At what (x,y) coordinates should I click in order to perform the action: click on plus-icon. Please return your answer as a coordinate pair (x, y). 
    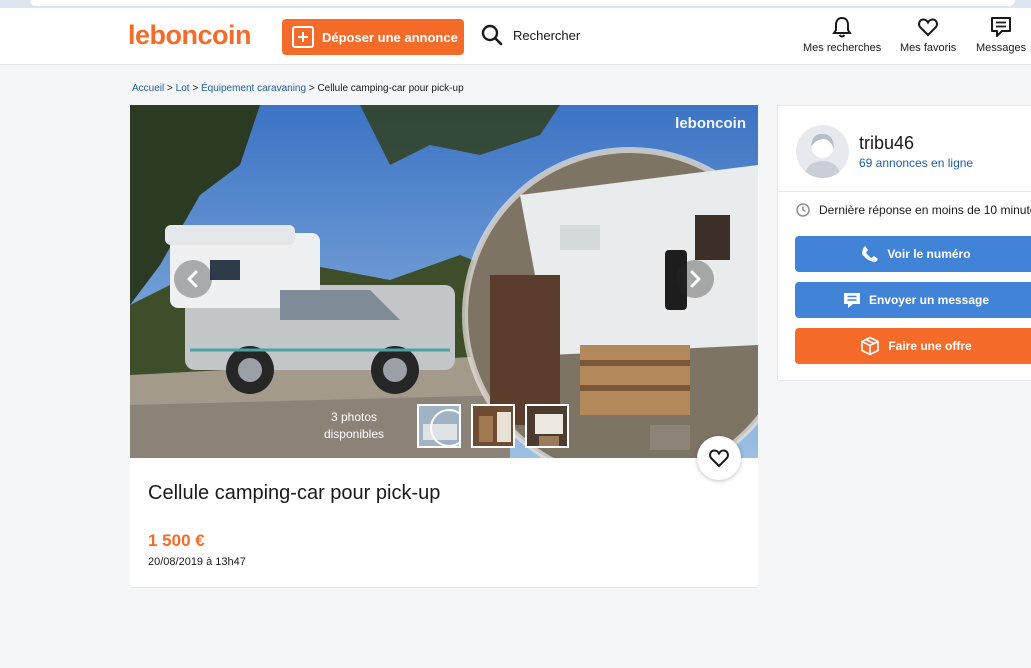
    Looking at the image, I should click on (303, 37).